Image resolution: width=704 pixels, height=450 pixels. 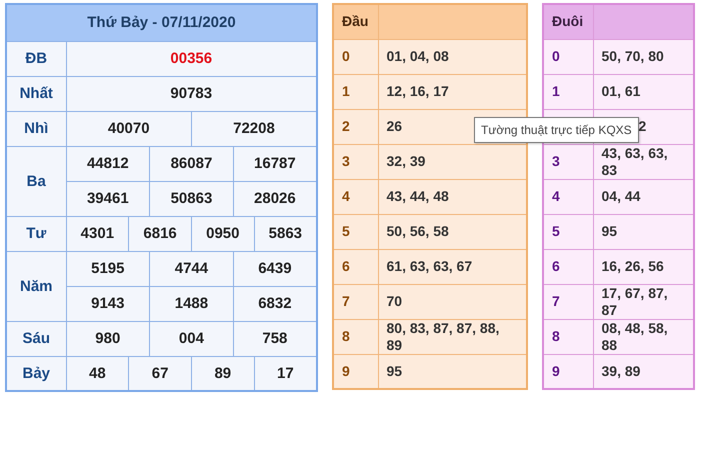 What do you see at coordinates (108, 163) in the screenshot?
I see `prize-number: 44812` at bounding box center [108, 163].